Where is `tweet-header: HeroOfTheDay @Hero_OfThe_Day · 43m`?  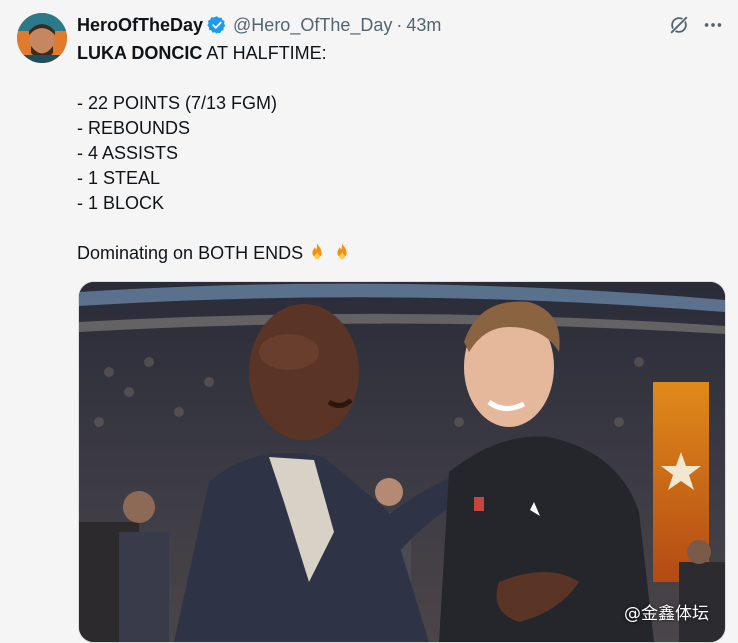 tweet-header: HeroOfTheDay @Hero_OfThe_Day · 43m is located at coordinates (259, 25).